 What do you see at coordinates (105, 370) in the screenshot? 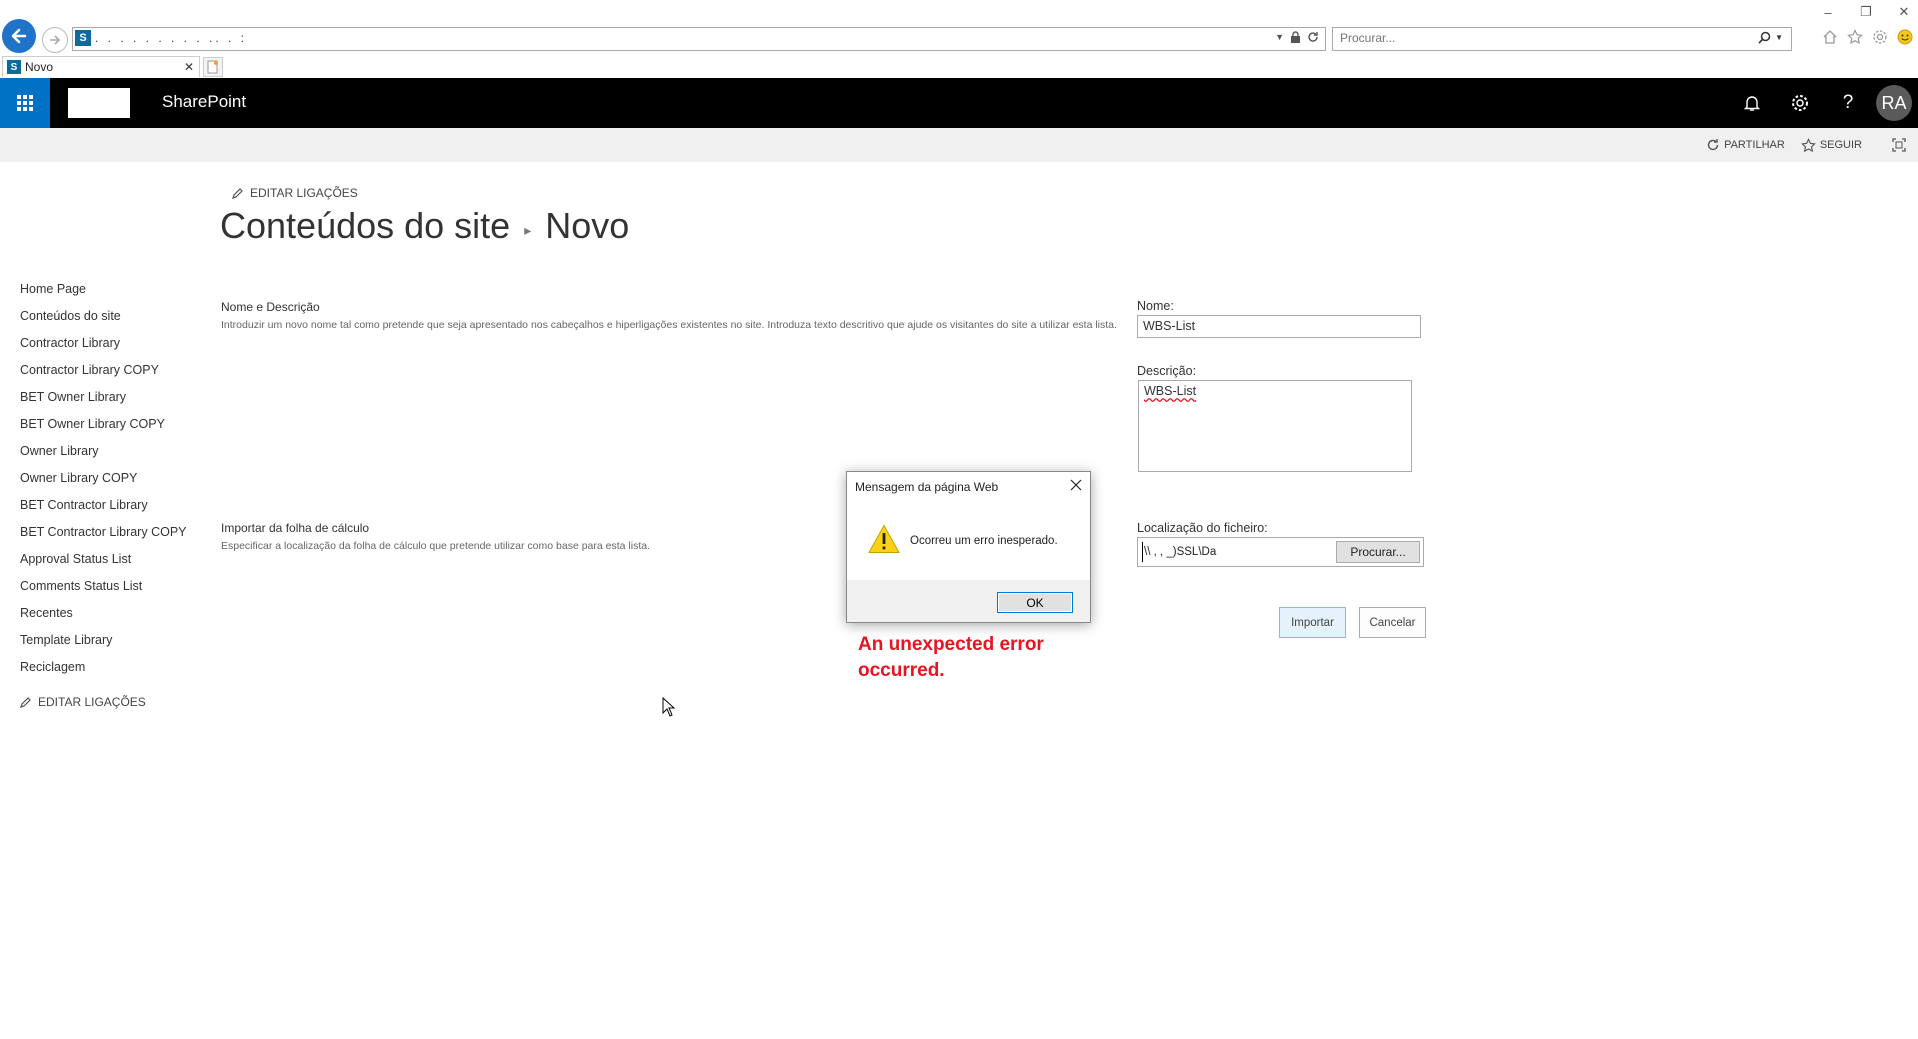
I see `nav-item-contractor-library-copy: Contractor Library COPY` at bounding box center [105, 370].